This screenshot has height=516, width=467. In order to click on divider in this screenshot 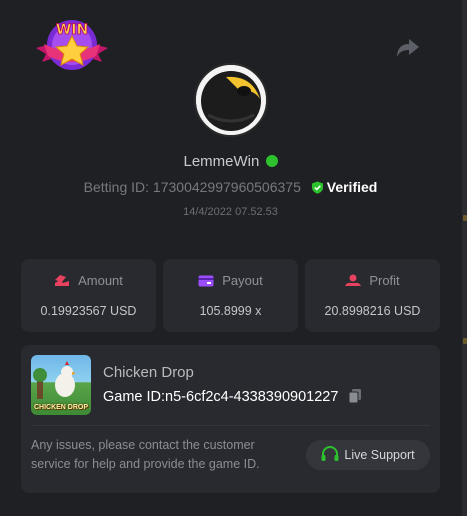, I will do `click(230, 425)`.